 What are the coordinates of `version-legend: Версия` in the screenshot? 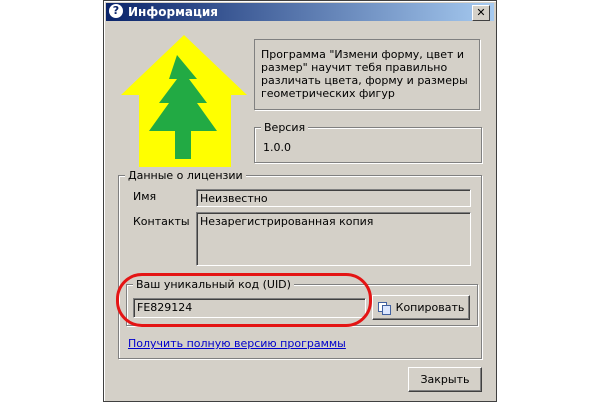 It's located at (285, 127).